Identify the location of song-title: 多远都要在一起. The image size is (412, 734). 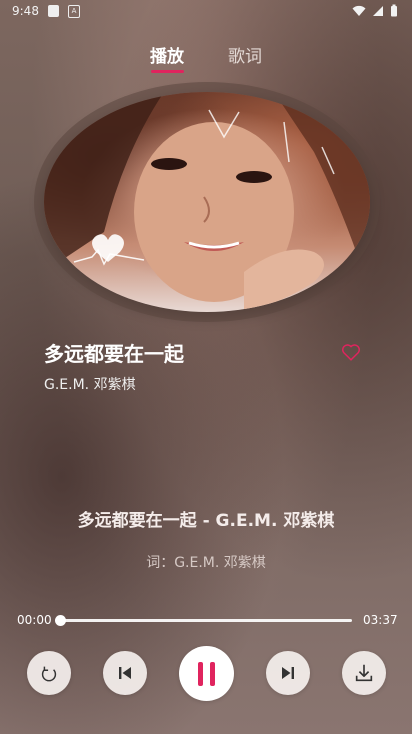
(114, 354).